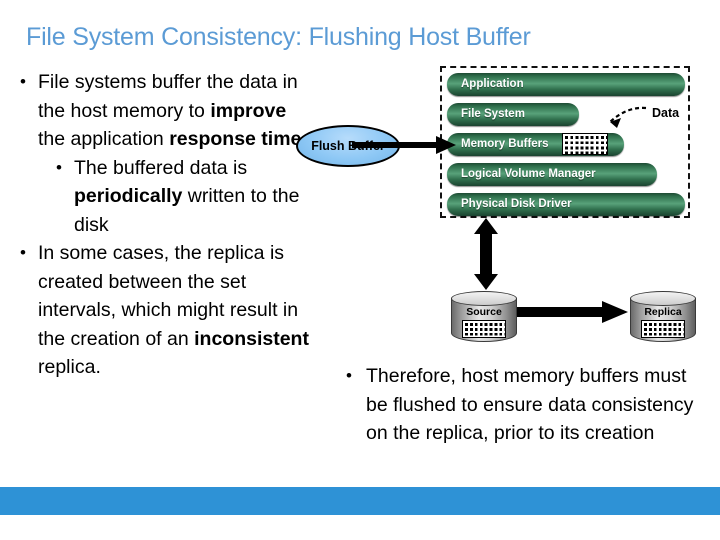  What do you see at coordinates (663, 312) in the screenshot?
I see `cylinder-label: Replica` at bounding box center [663, 312].